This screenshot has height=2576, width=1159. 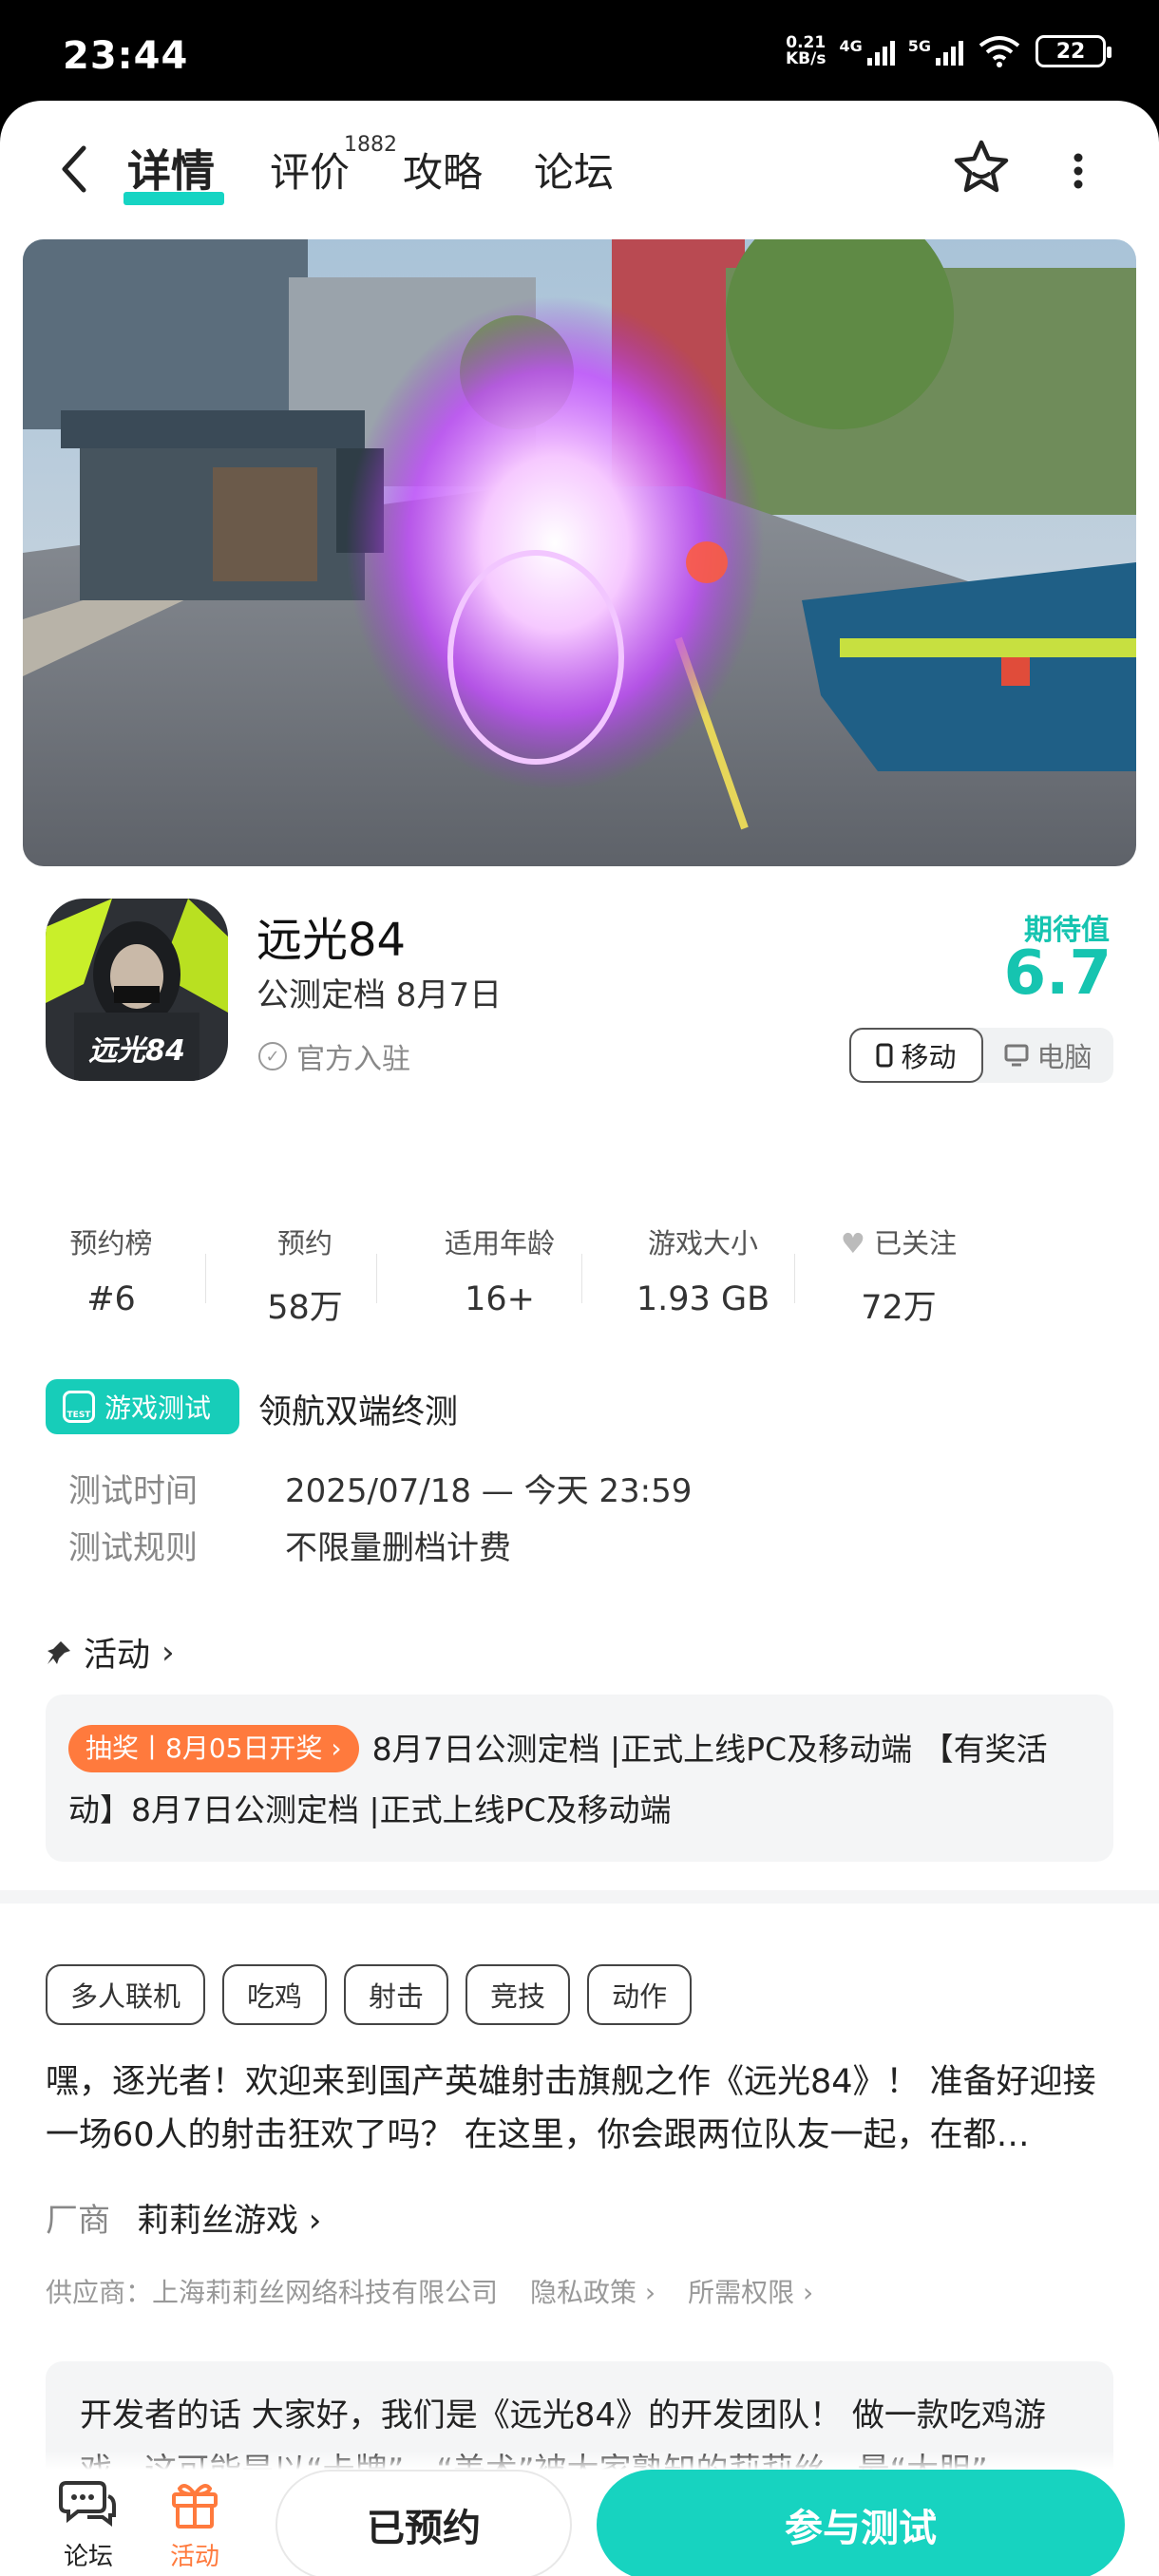 What do you see at coordinates (171, 168) in the screenshot?
I see `tab-details: 详情` at bounding box center [171, 168].